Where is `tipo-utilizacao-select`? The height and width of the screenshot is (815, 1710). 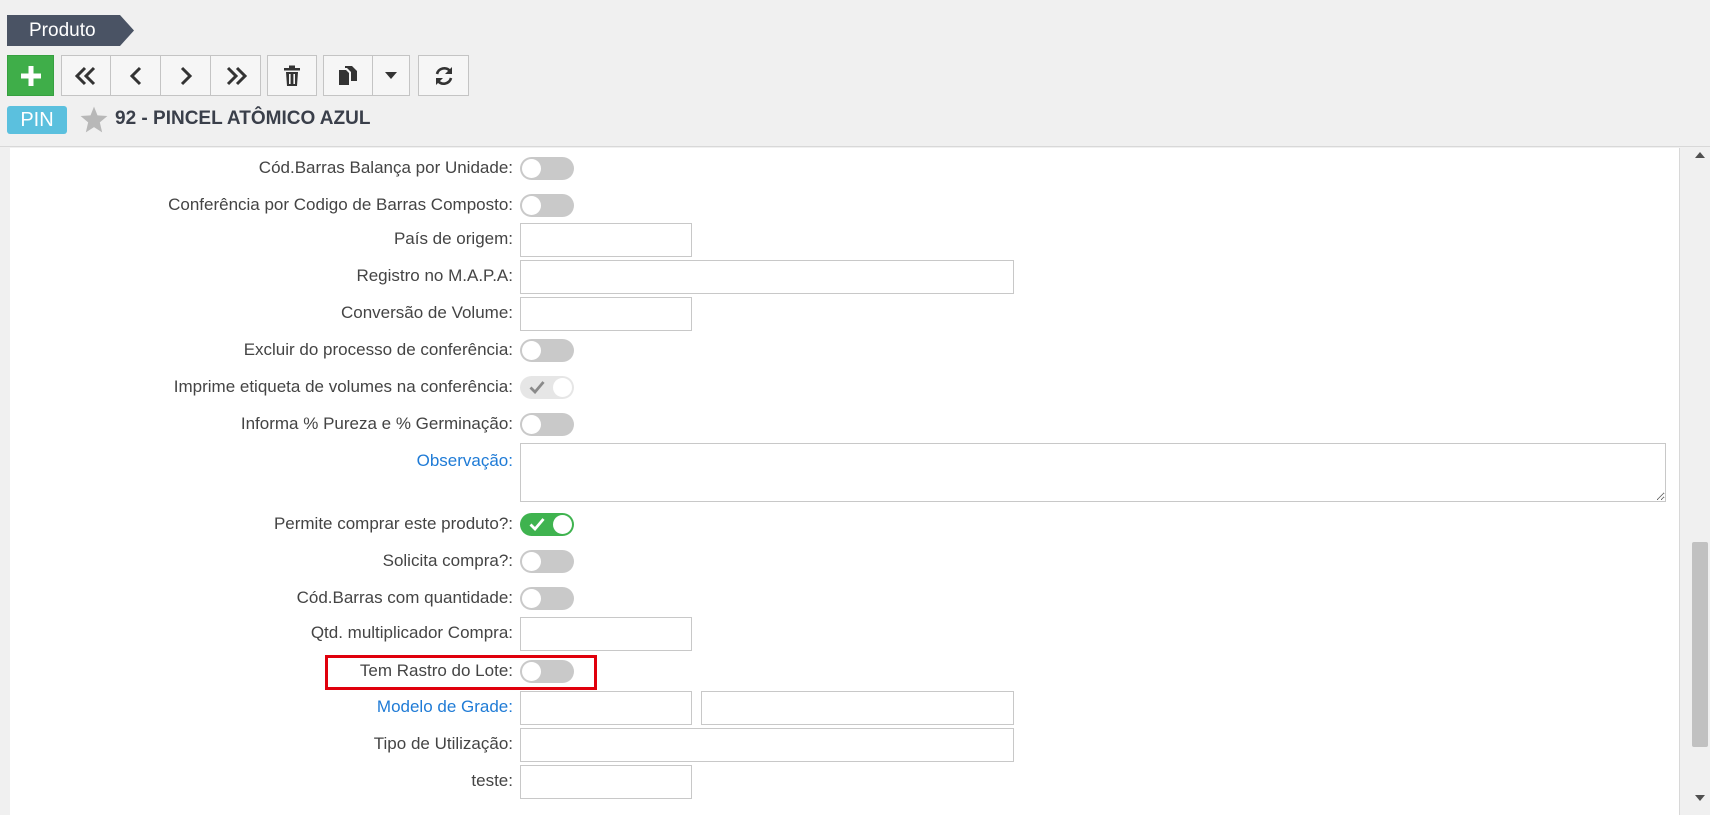
tipo-utilizacao-select is located at coordinates (767, 745).